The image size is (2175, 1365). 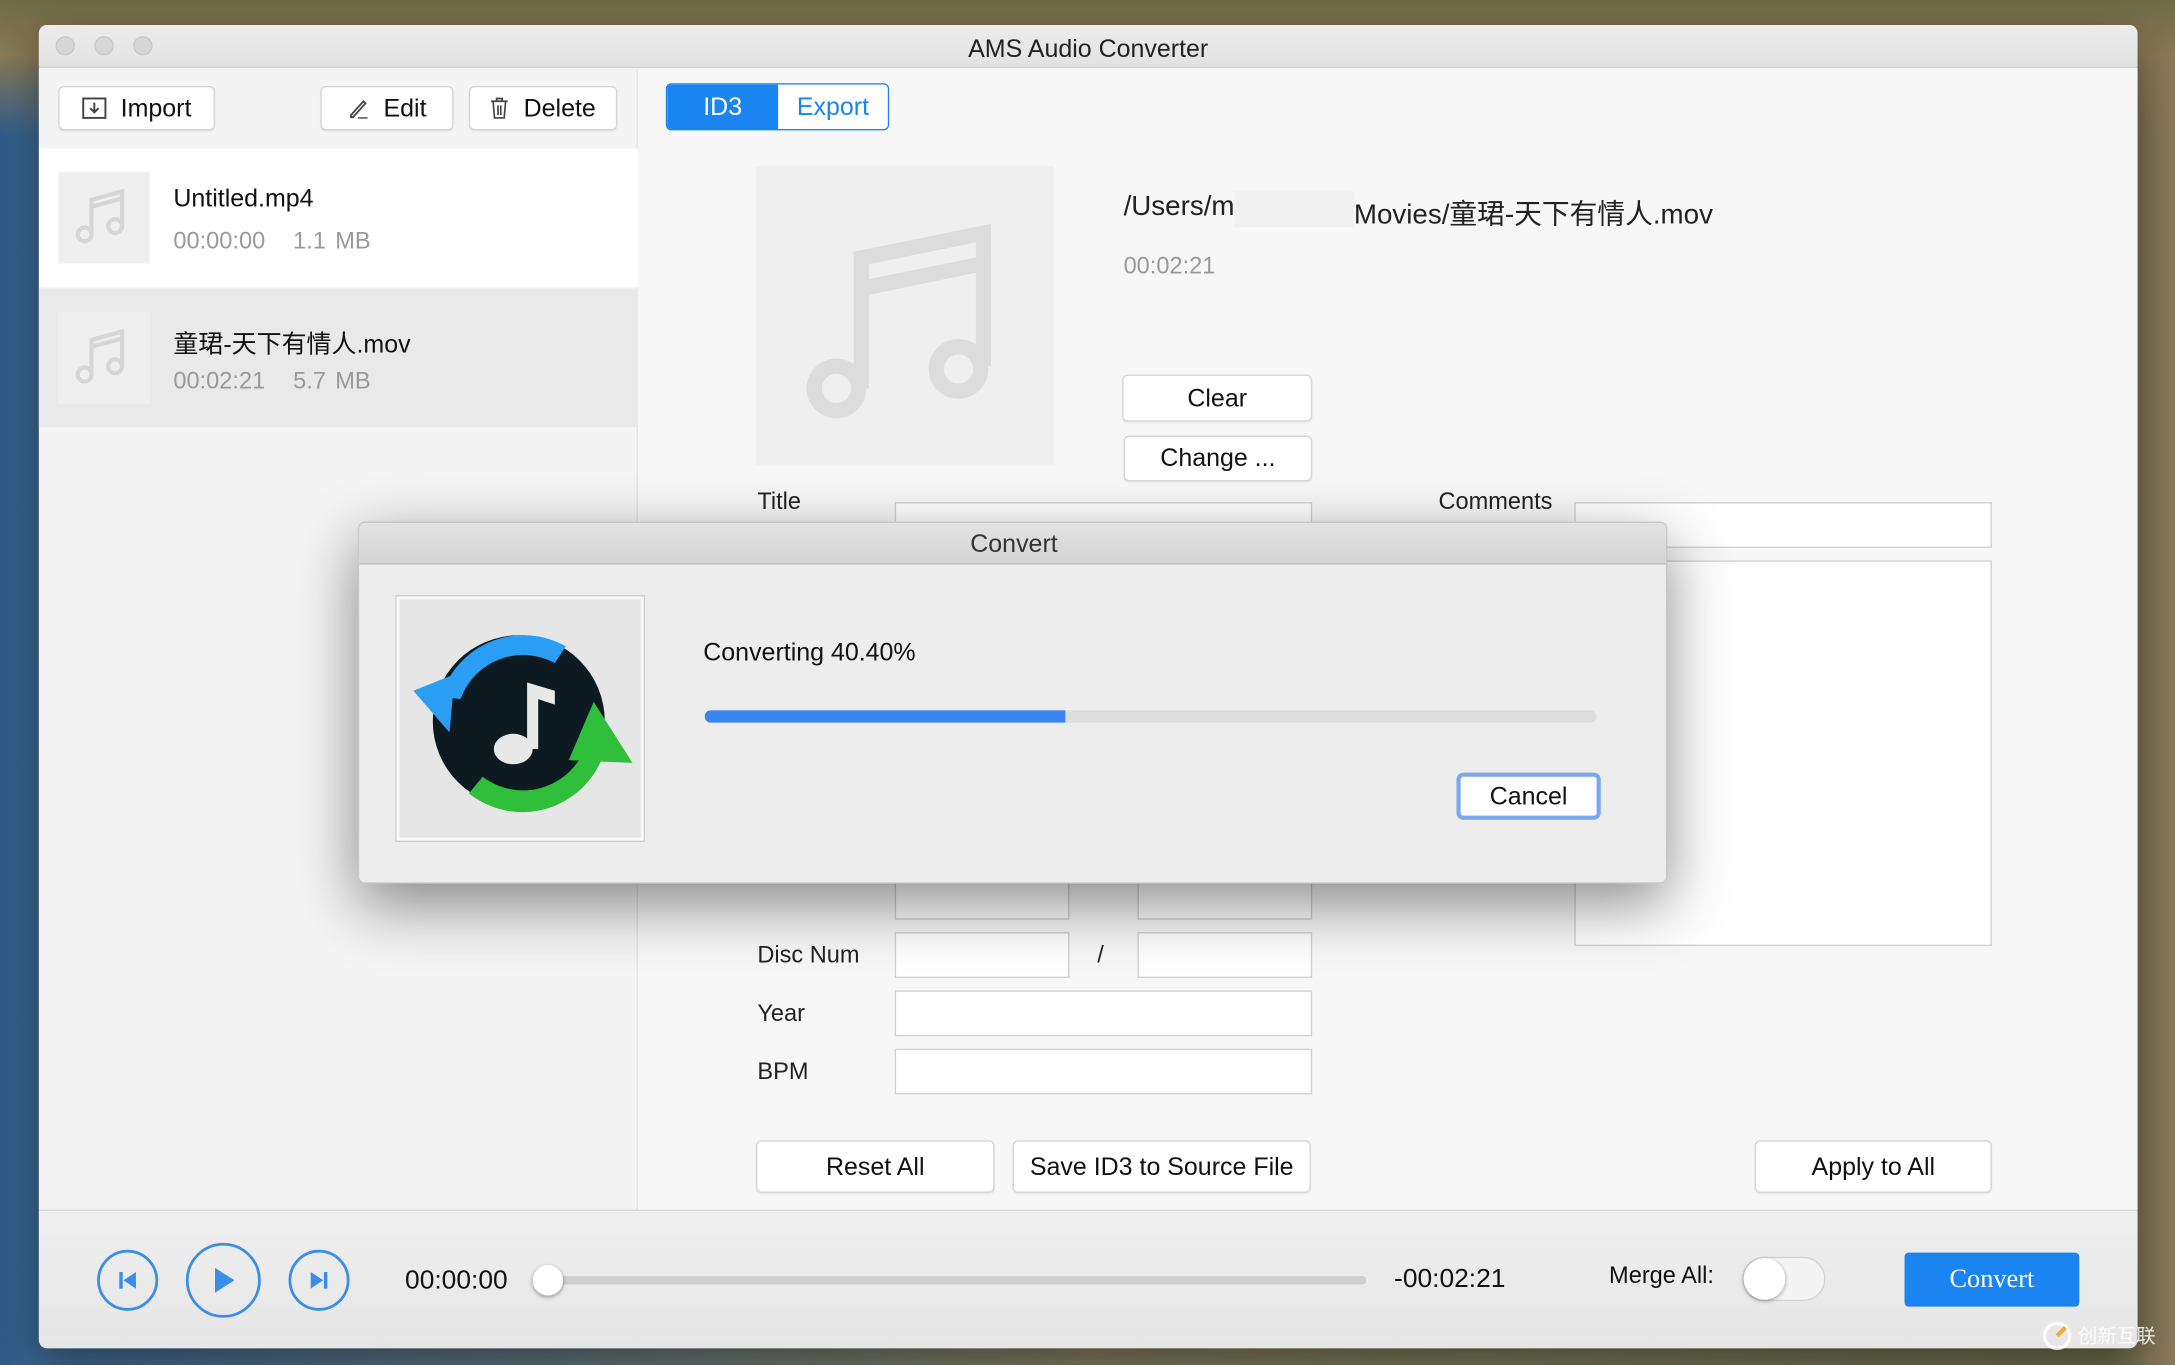 I want to click on path-prefix: /Users/m, so click(x=1179, y=206).